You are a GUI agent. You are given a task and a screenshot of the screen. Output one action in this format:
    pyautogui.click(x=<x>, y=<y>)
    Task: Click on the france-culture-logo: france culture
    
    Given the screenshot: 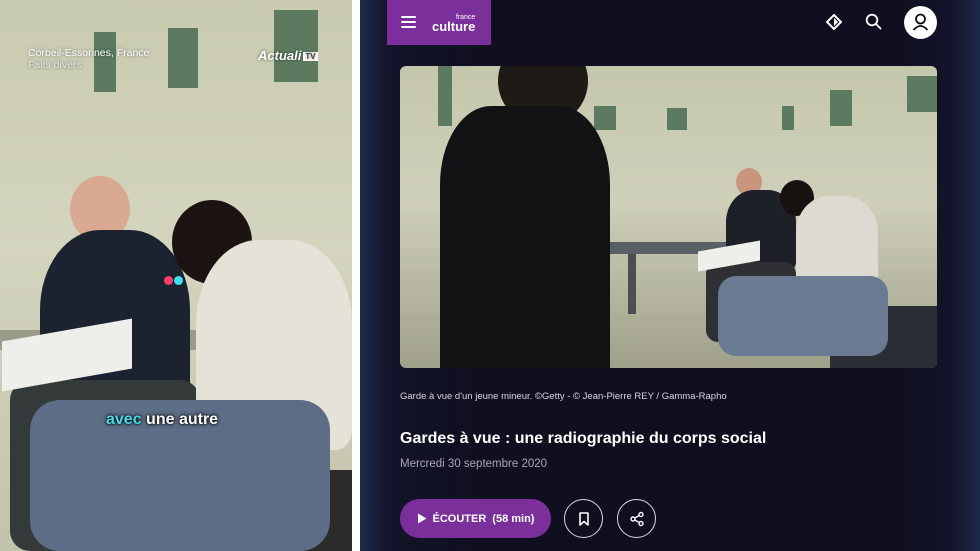 What is the action you would take?
    pyautogui.click(x=454, y=23)
    